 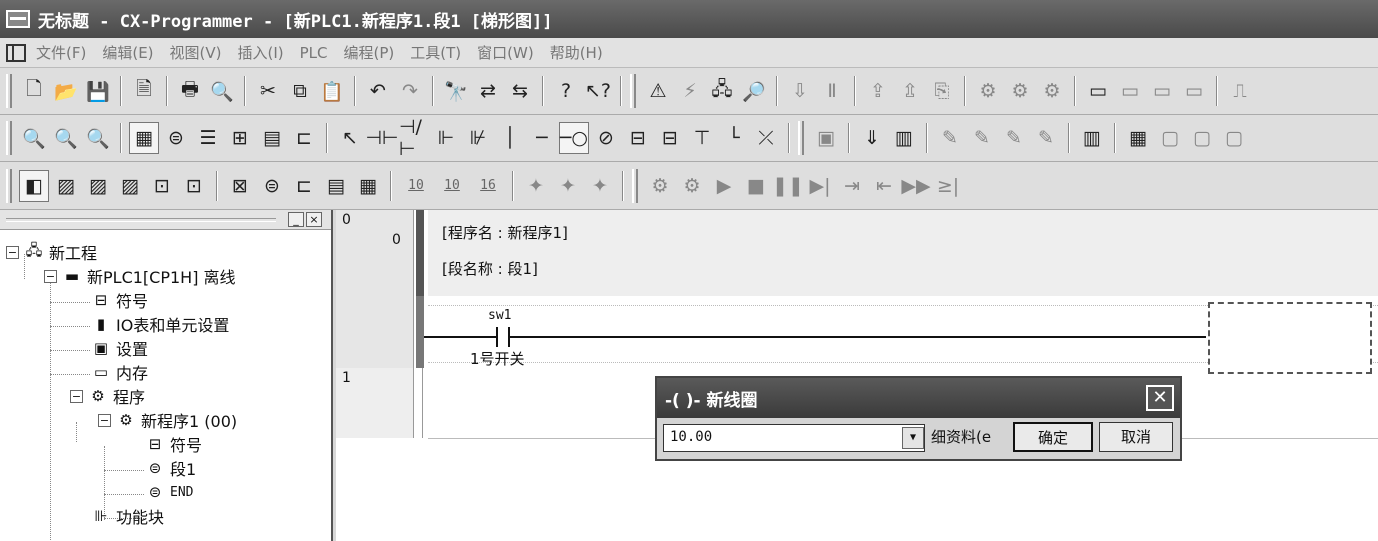 I want to click on sim-step-icon: ▶|, so click(x=820, y=186).